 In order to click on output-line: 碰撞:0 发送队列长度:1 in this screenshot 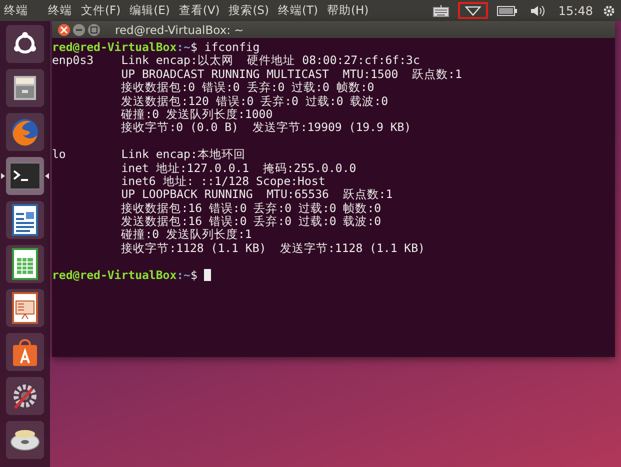, I will do `click(186, 234)`.